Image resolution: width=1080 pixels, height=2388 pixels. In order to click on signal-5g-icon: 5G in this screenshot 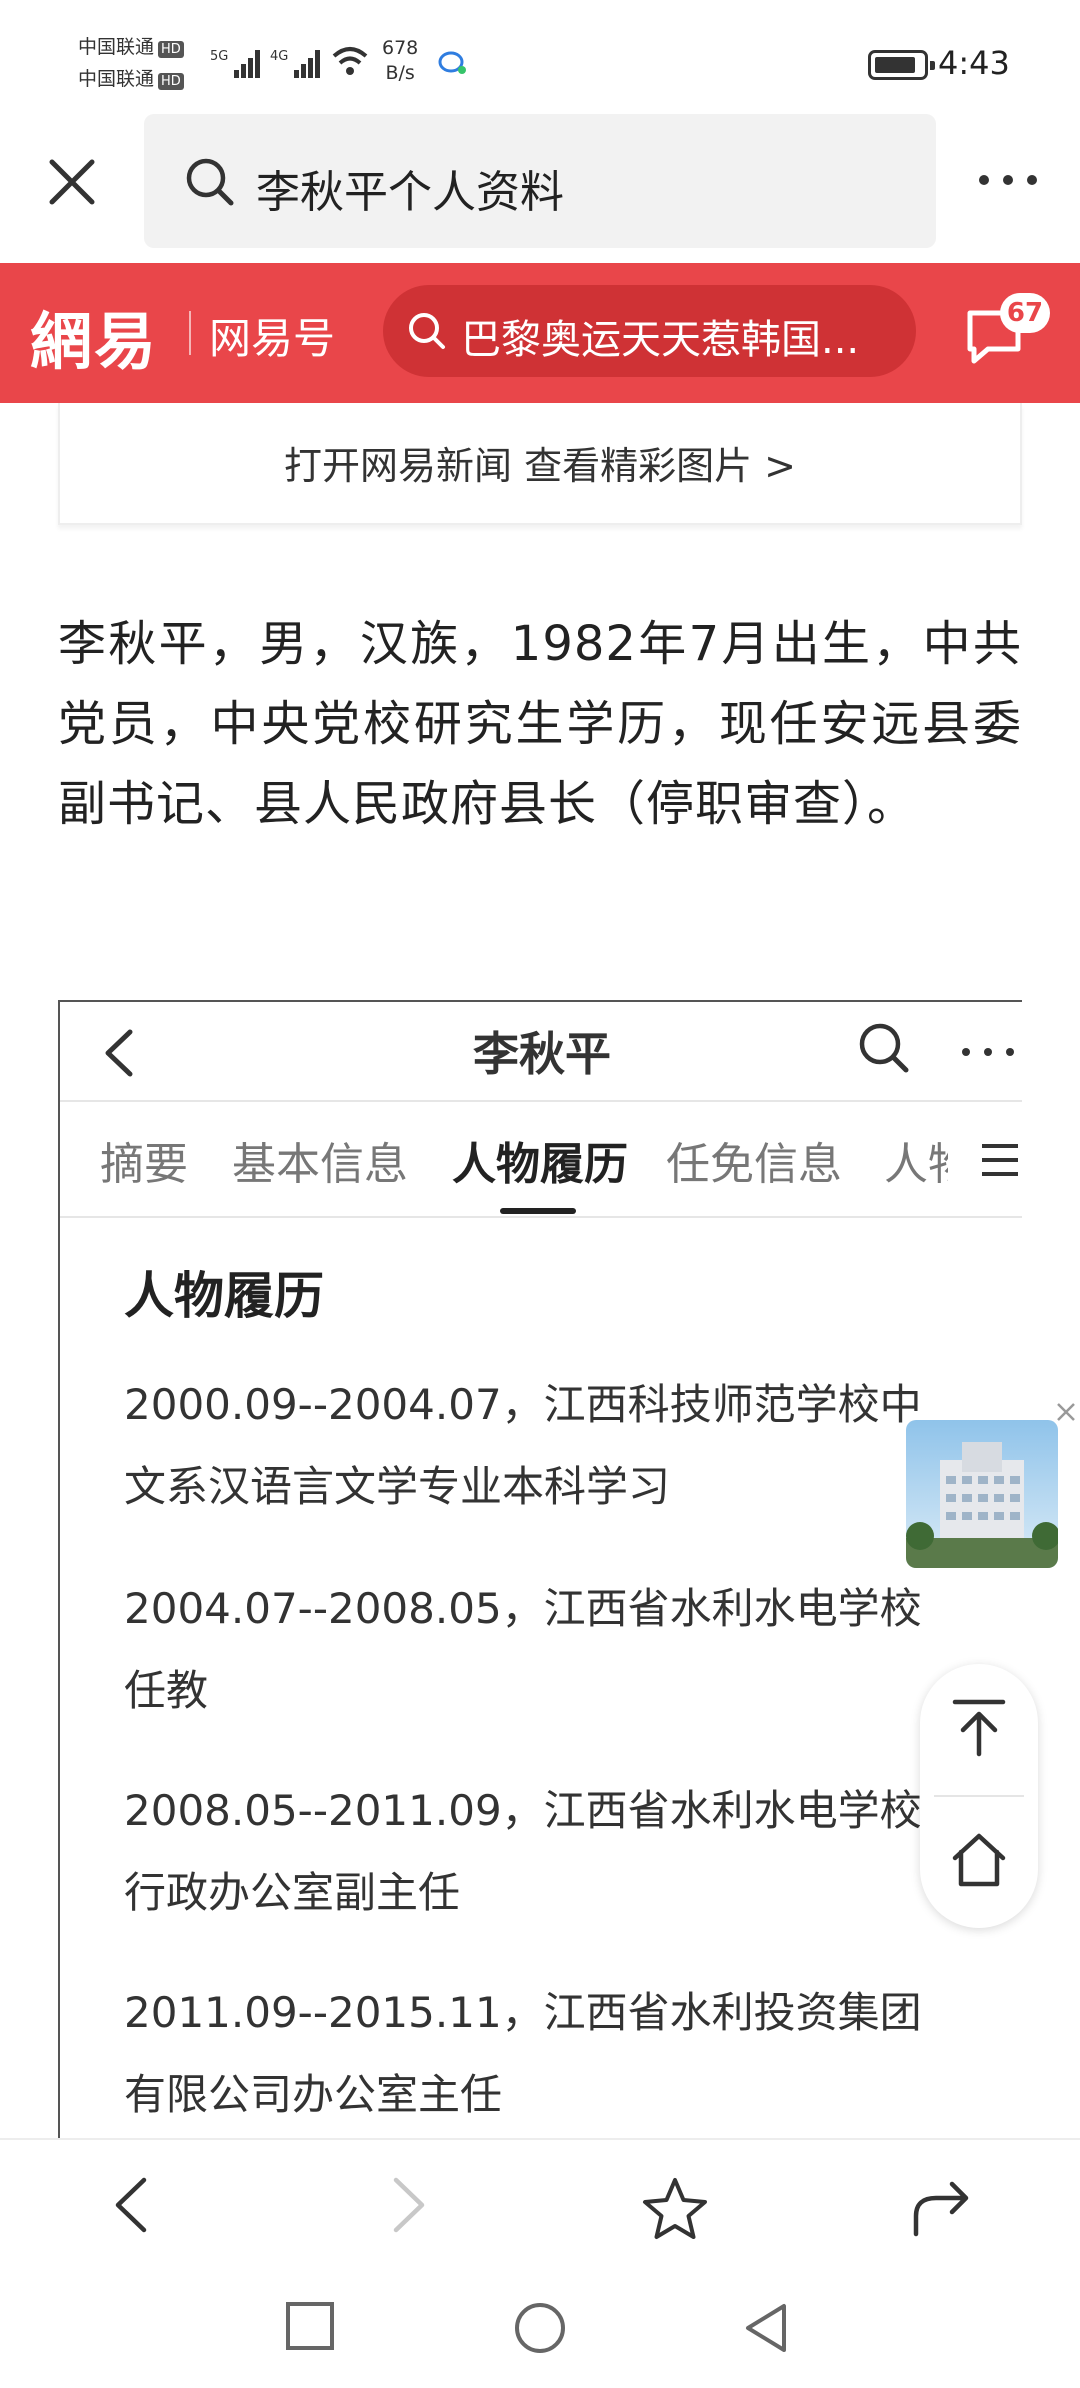, I will do `click(235, 63)`.